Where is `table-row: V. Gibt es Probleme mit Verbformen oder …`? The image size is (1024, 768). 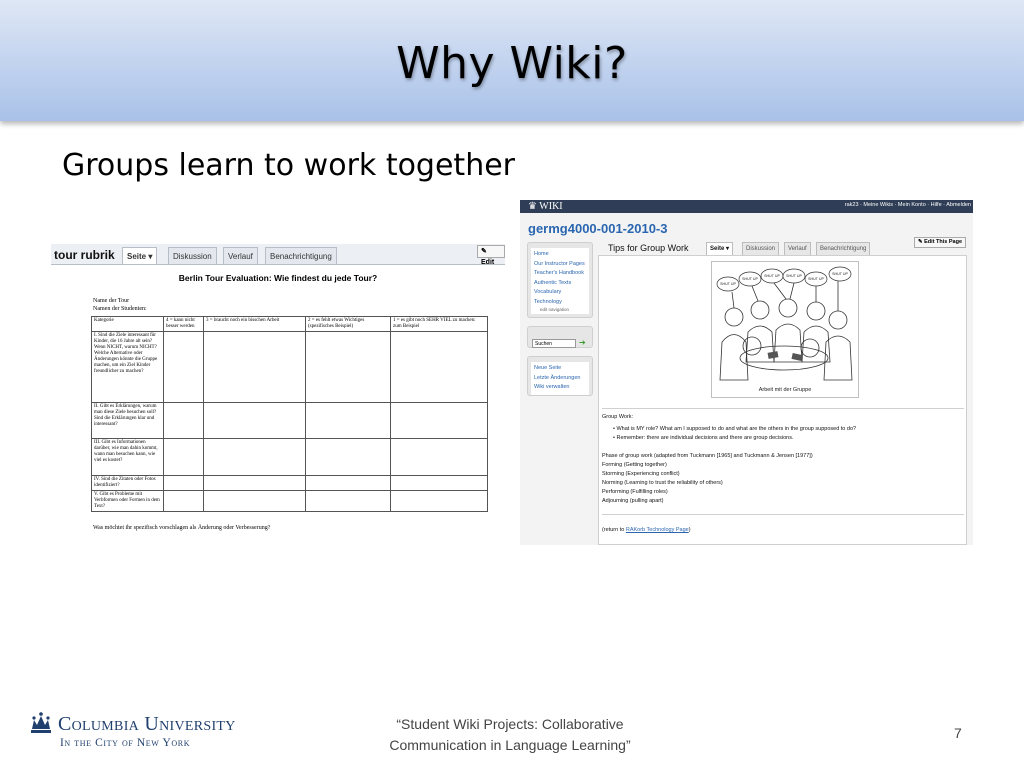 table-row: V. Gibt es Probleme mit Verbformen oder … is located at coordinates (289, 501).